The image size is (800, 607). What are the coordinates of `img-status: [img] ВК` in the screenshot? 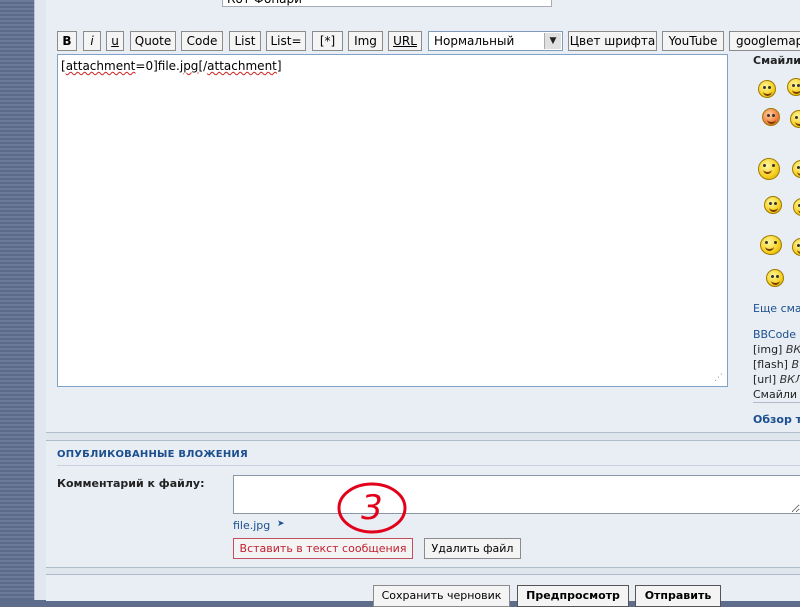 It's located at (776, 349).